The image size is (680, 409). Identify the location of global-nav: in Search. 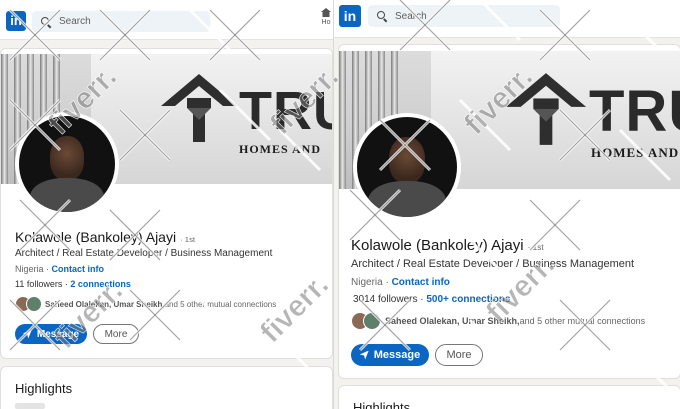
(507, 19).